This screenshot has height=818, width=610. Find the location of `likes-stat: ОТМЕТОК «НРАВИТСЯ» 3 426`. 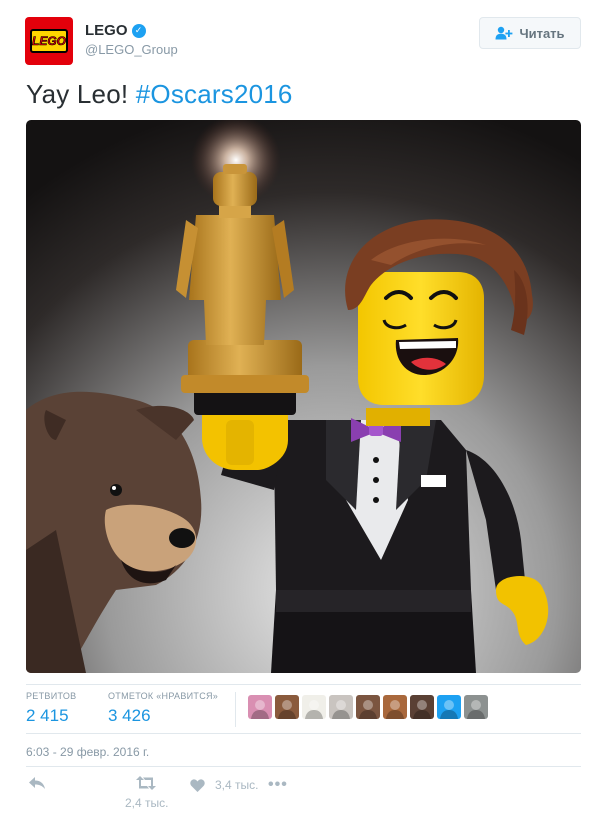

likes-stat: ОТМЕТОК «НРАВИТСЯ» 3 426 is located at coordinates (163, 708).